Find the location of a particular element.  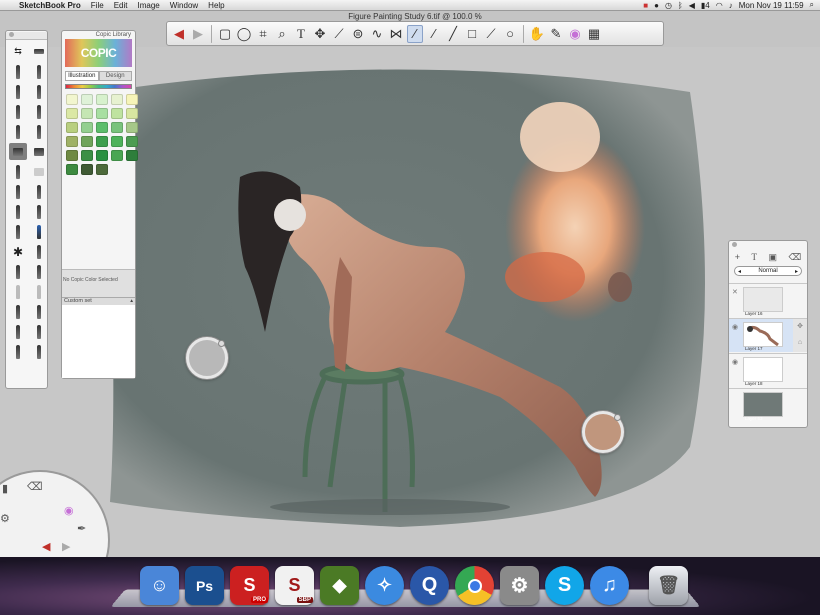

system-preferences-icon: ⚙ is located at coordinates (519, 585).